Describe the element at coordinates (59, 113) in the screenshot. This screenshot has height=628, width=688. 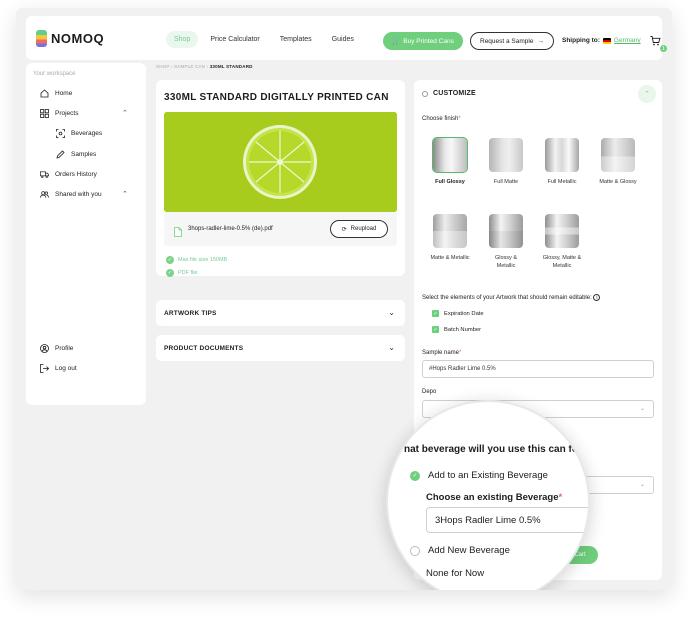
I see `sidebar-item-projects: Projects` at that location.